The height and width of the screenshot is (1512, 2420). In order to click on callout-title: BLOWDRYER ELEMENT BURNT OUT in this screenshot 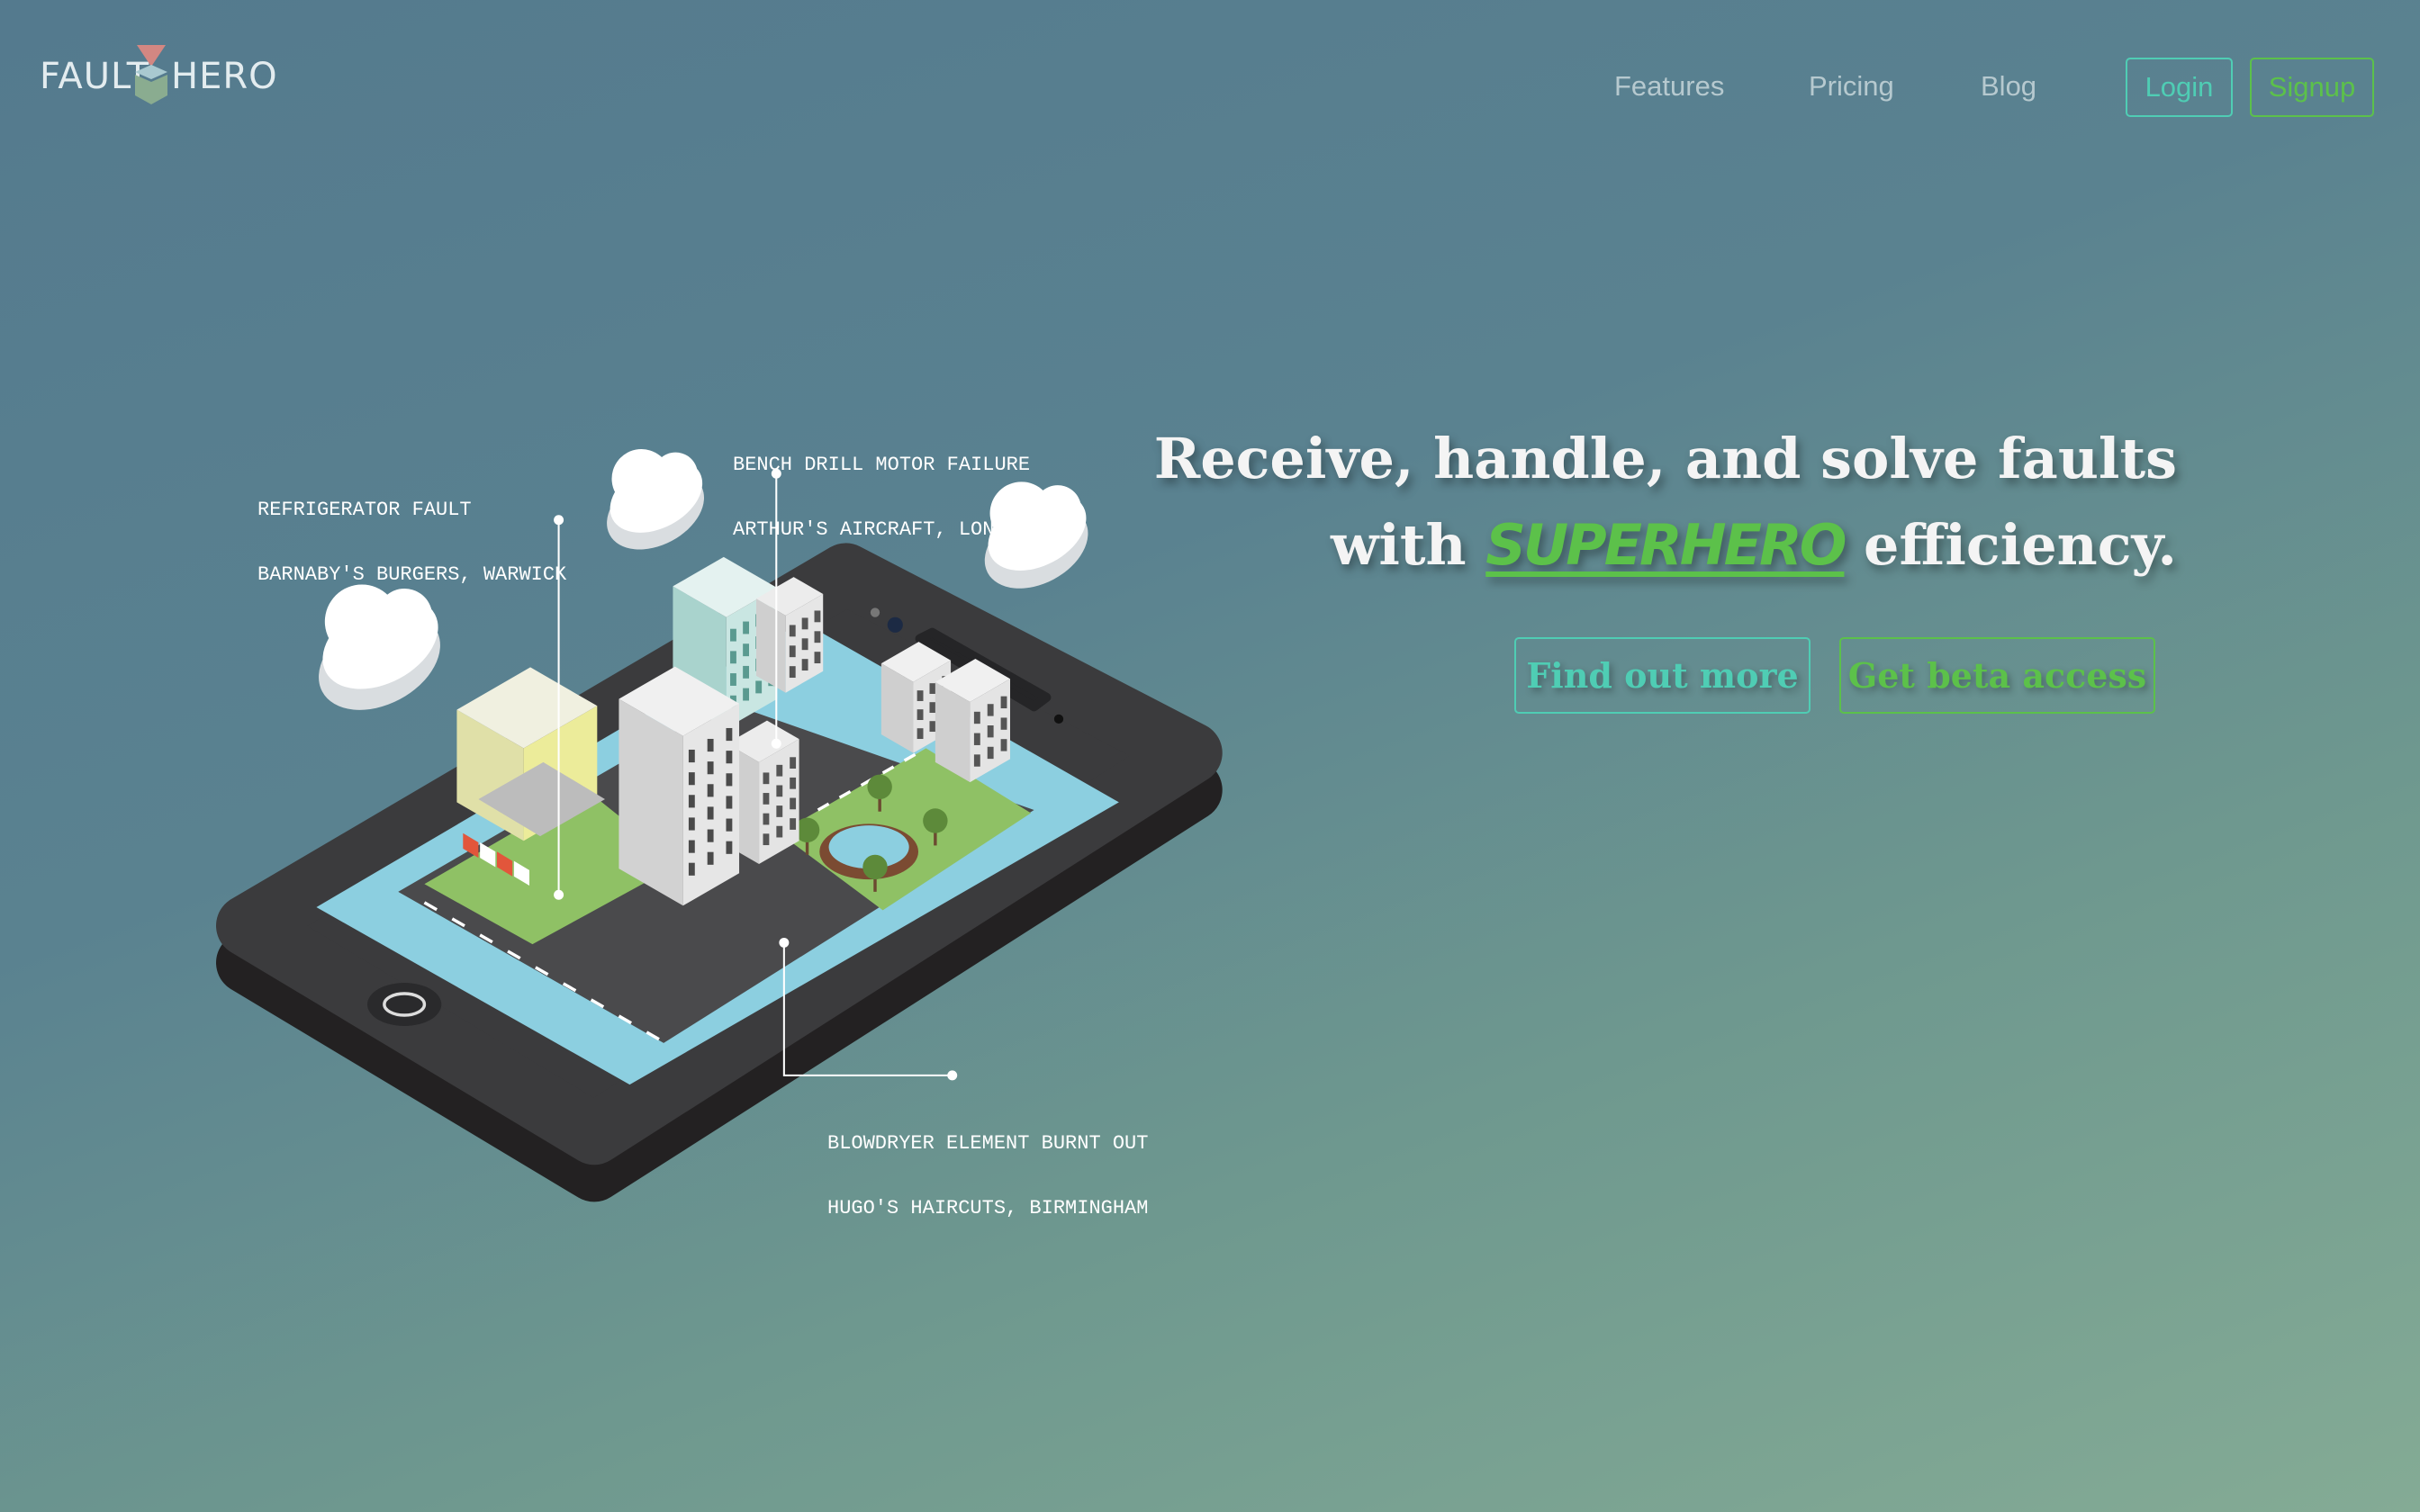, I will do `click(988, 1144)`.